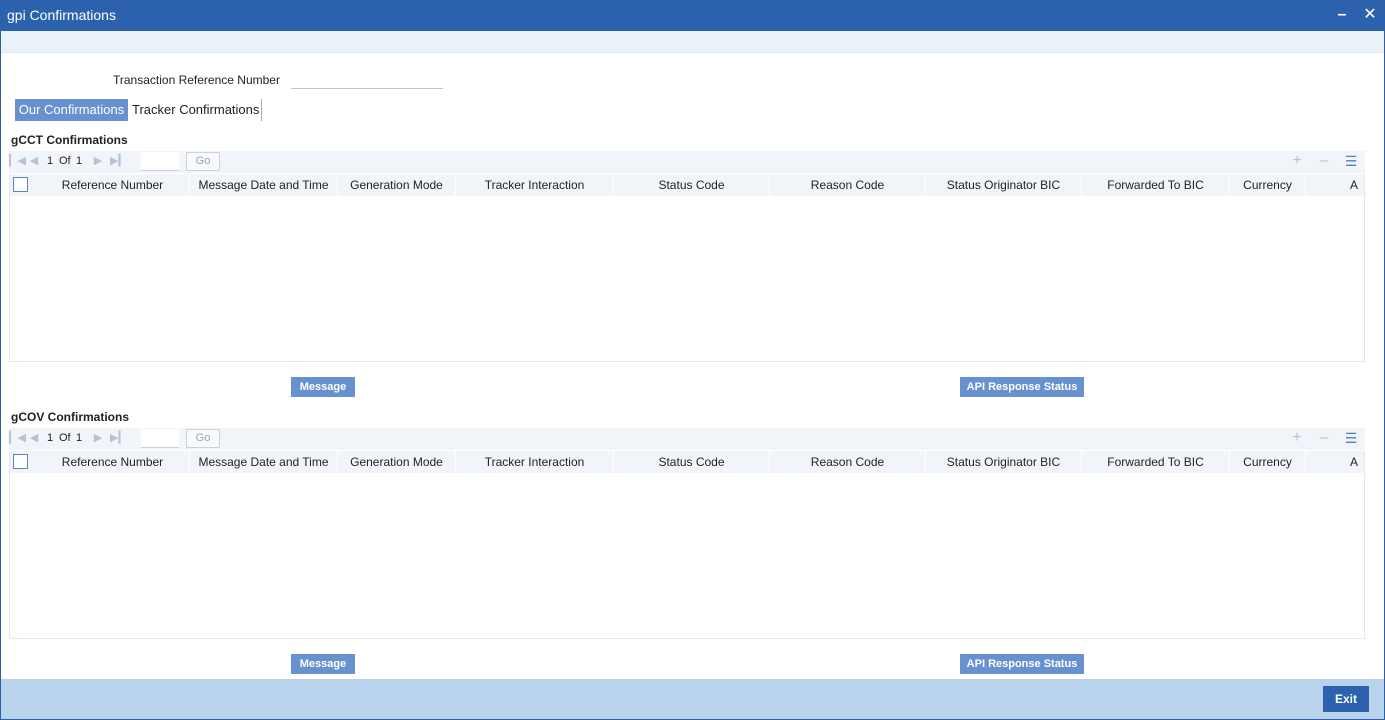  I want to click on close-icon: ✕, so click(1370, 15).